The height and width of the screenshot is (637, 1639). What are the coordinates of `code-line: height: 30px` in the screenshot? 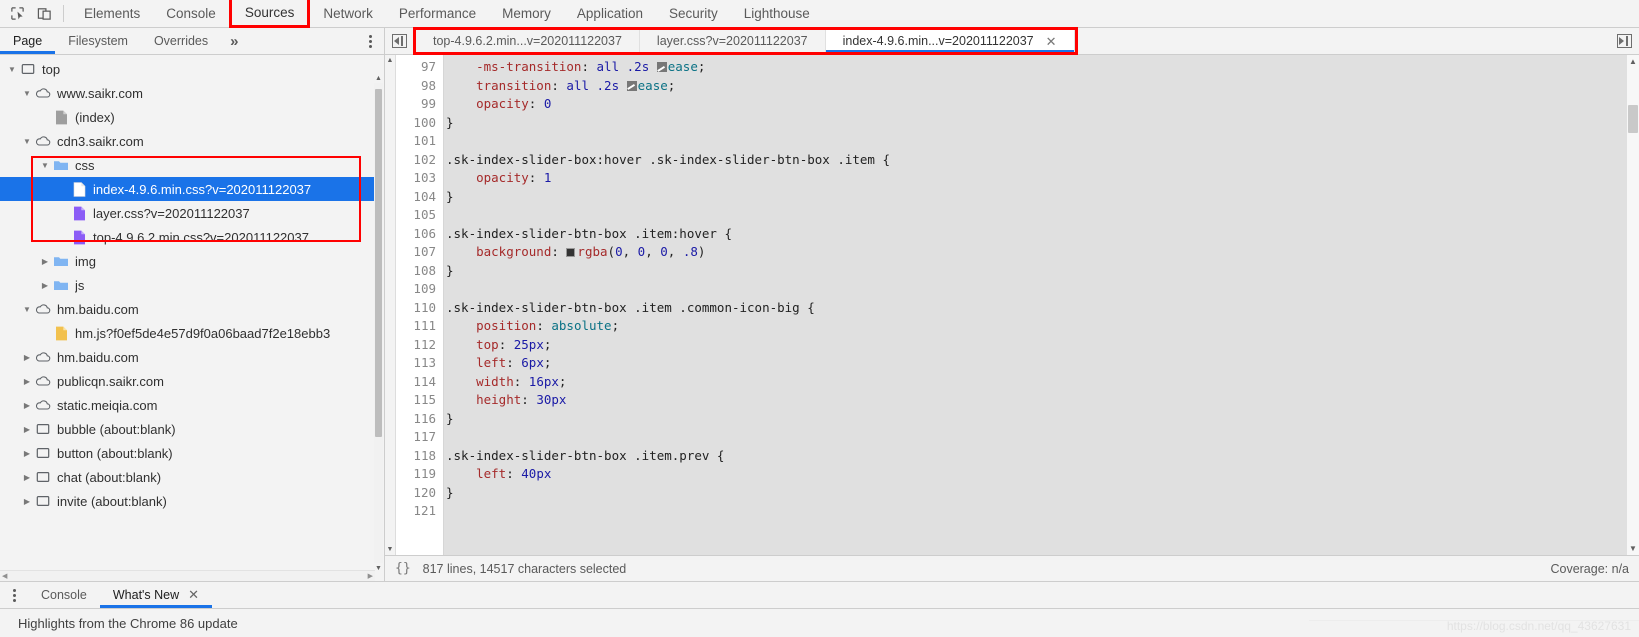 It's located at (1042, 400).